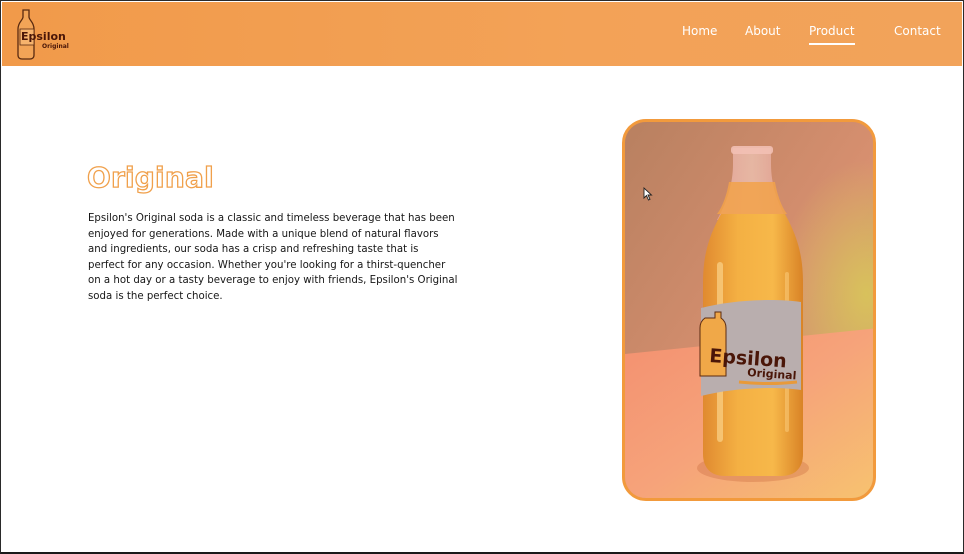 The image size is (964, 554). I want to click on nav-product: Product, so click(832, 34).